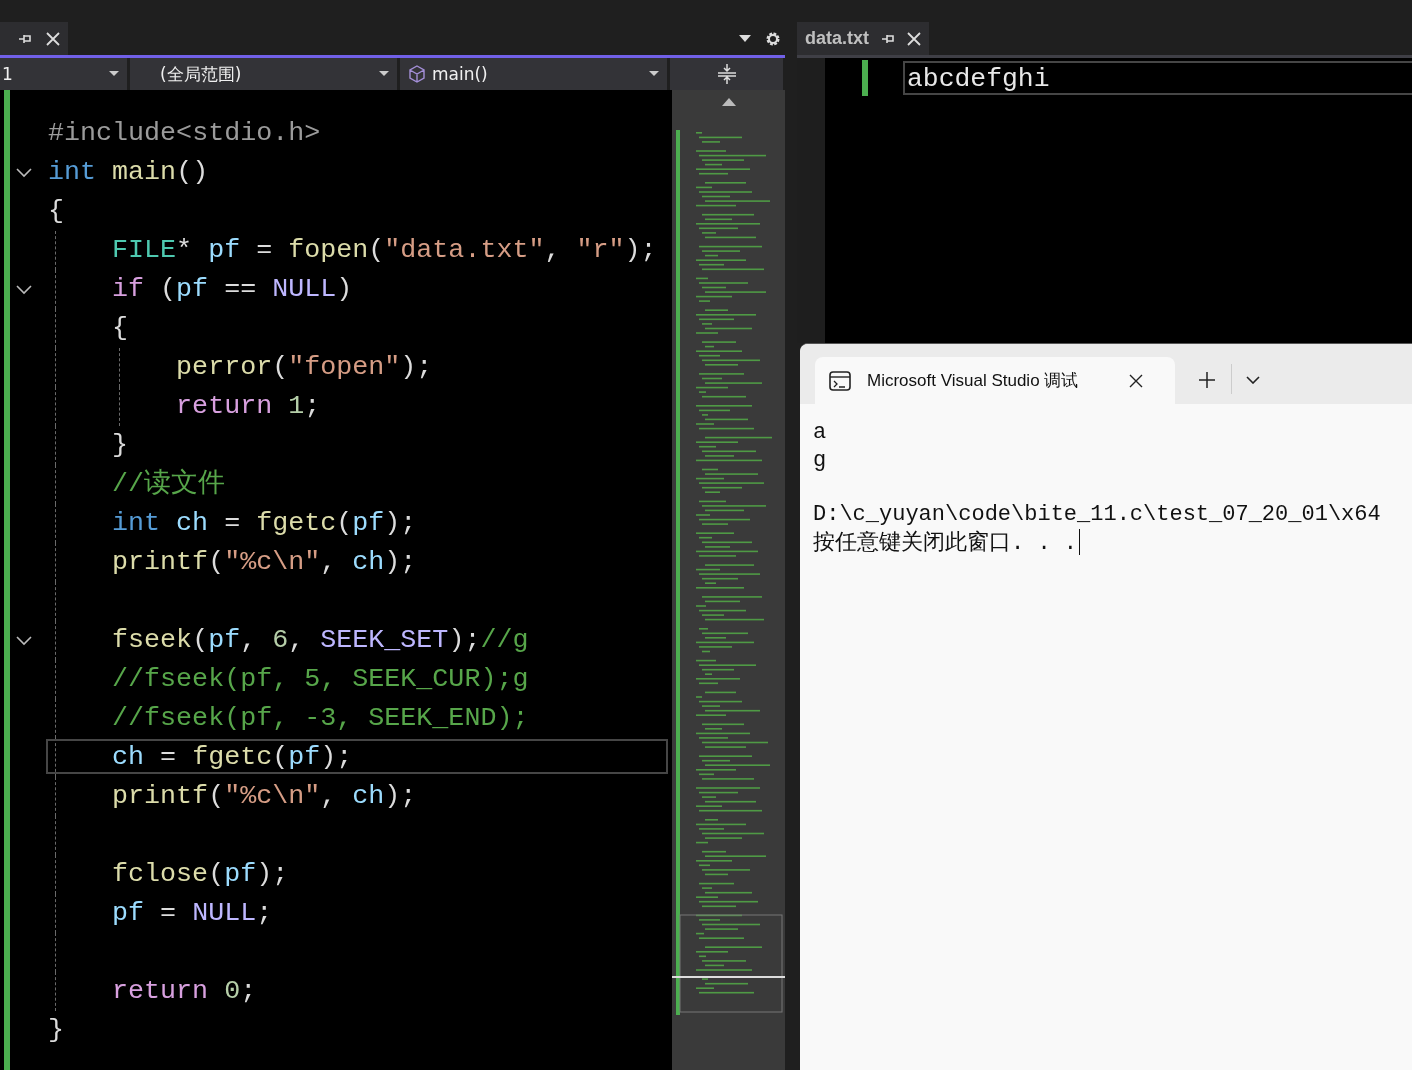 The image size is (1412, 1070). I want to click on console-output-line: g, so click(820, 460).